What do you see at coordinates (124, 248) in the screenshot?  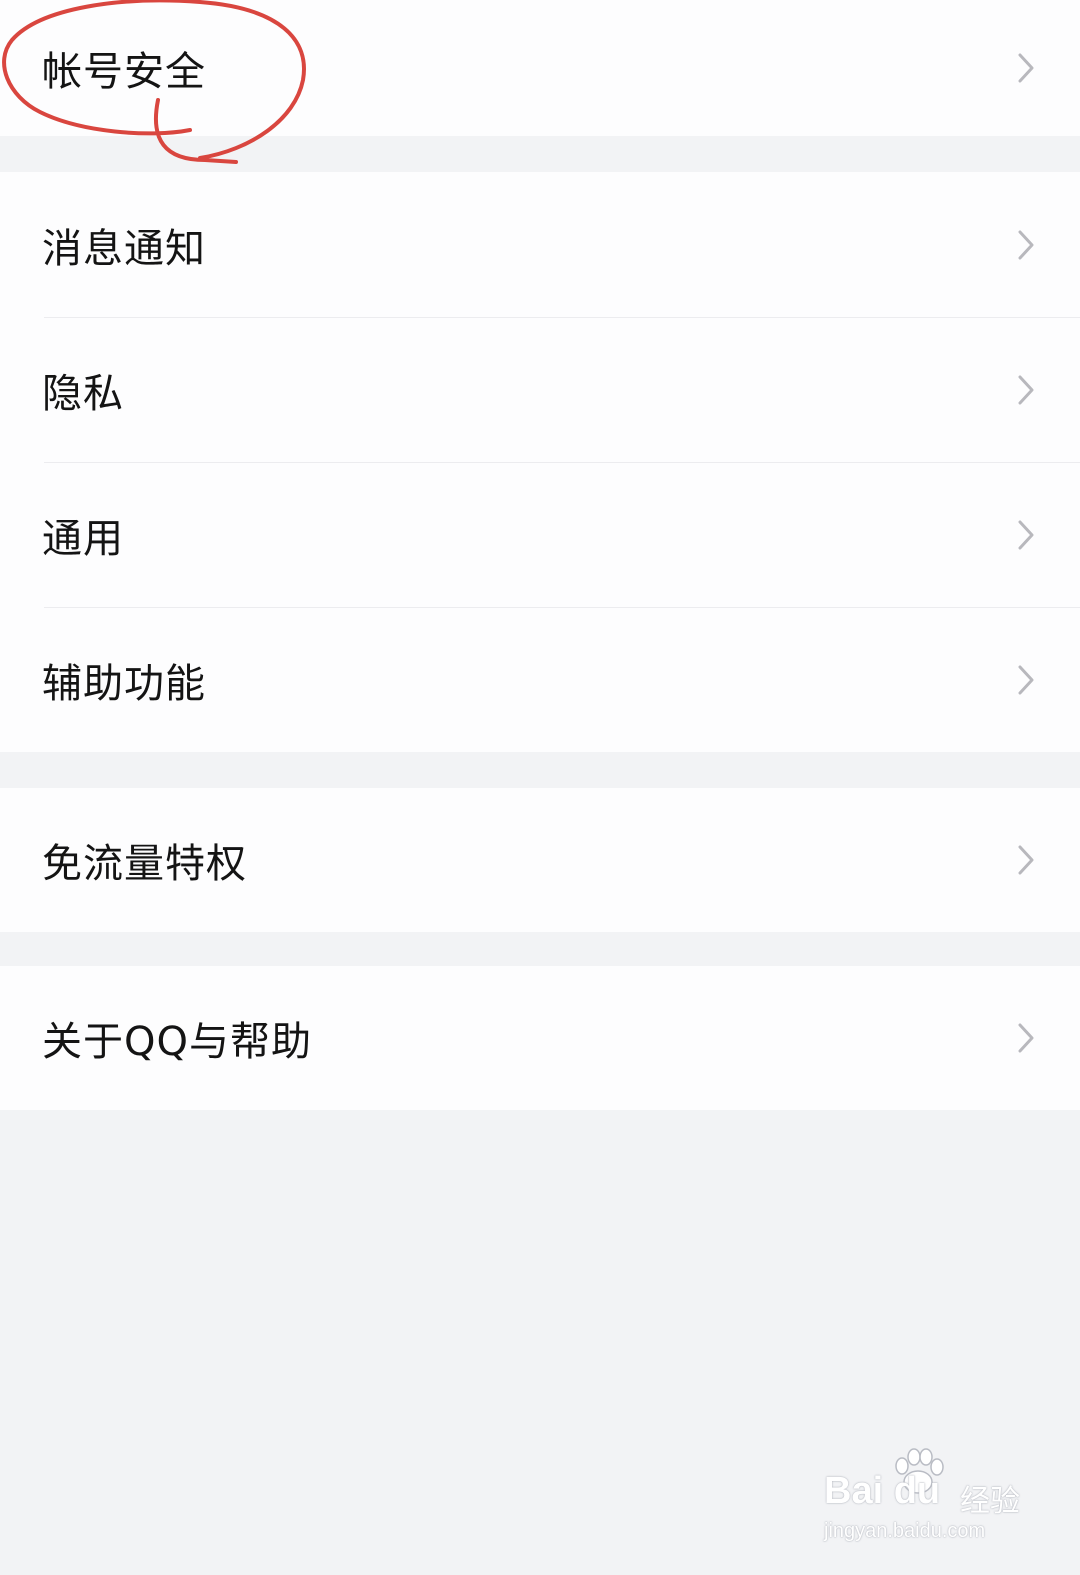 I see `settings-item-label: 消息通知` at bounding box center [124, 248].